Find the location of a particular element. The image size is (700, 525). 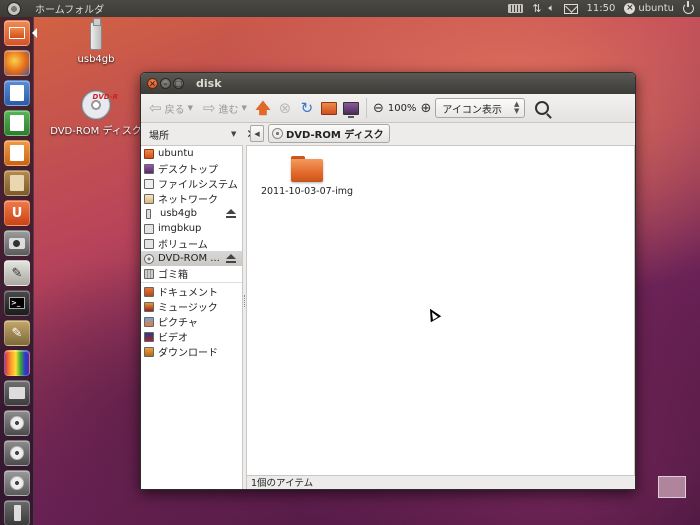

sidebar-item-volume: ボリューム is located at coordinates (191, 243).